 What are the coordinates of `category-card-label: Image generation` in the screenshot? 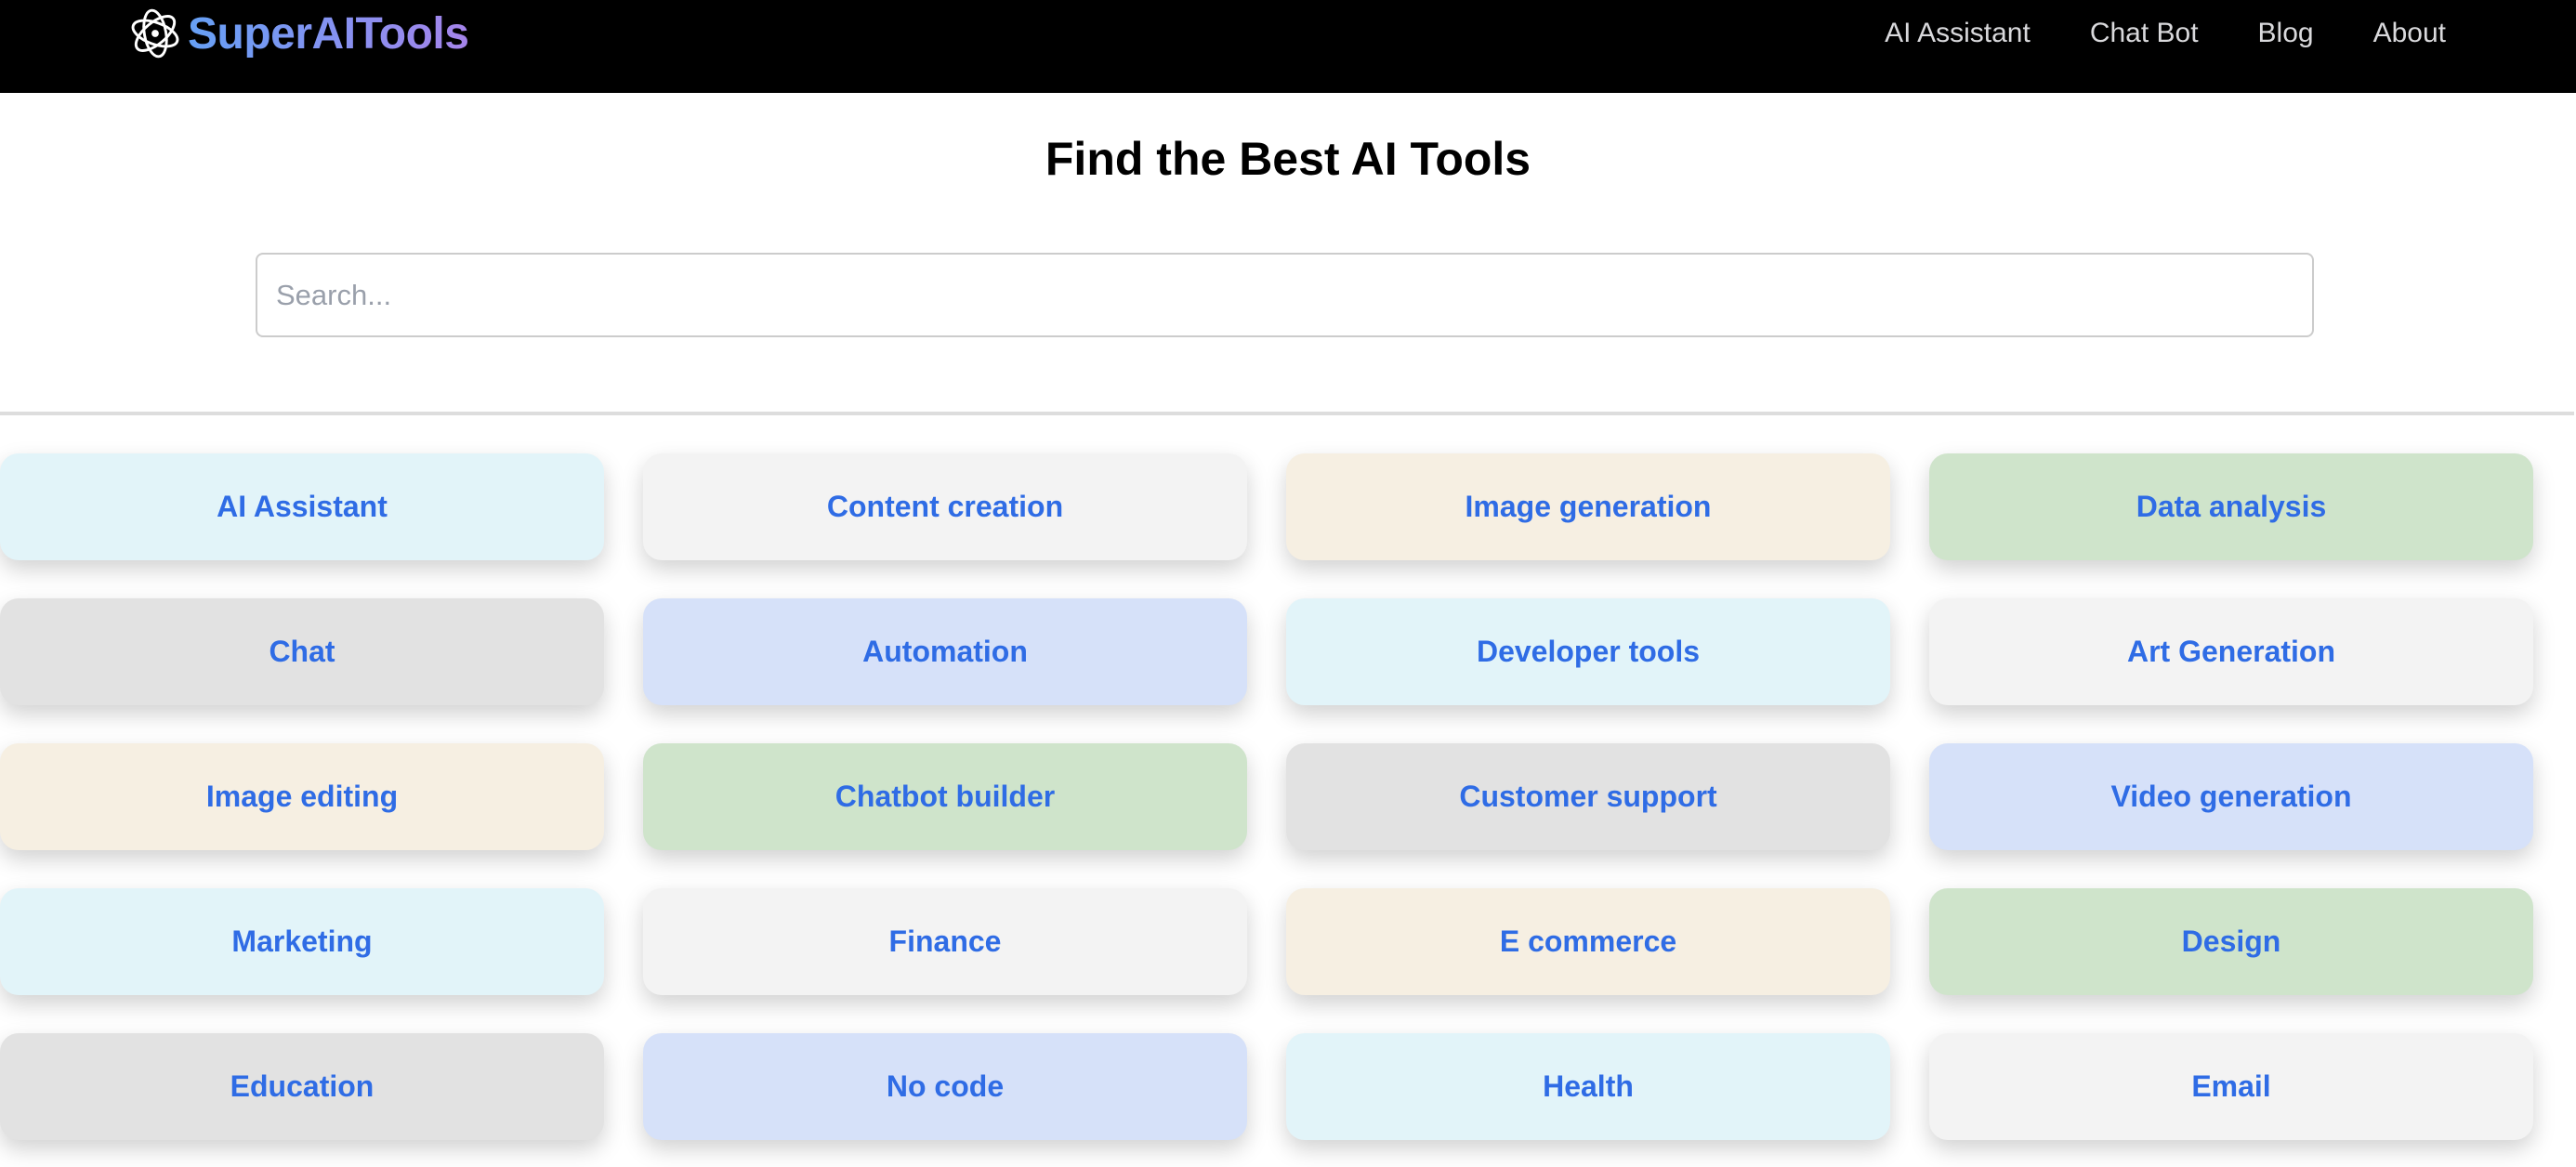 It's located at (1588, 507).